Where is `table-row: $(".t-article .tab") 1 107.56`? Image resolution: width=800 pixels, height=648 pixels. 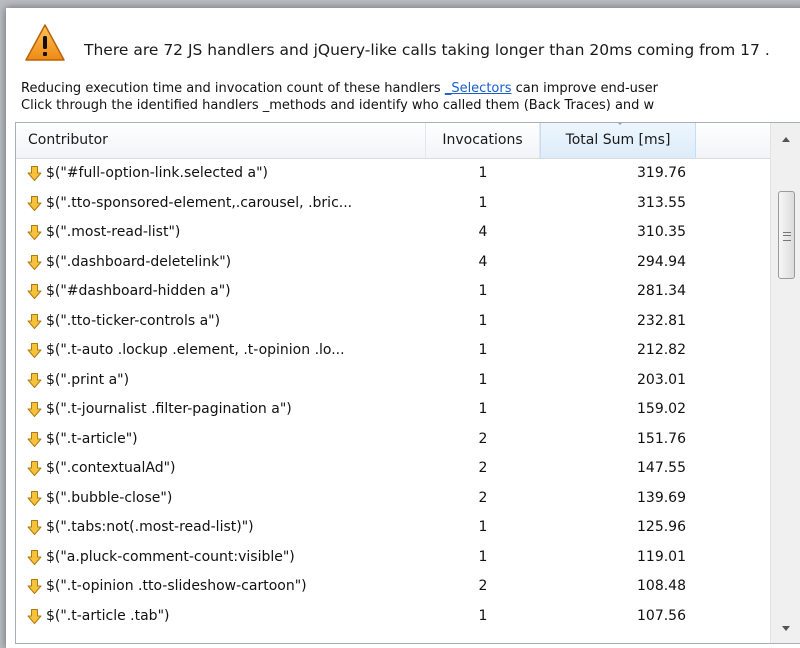 table-row: $(".t-article .tab") 1 107.56 is located at coordinates (393, 617).